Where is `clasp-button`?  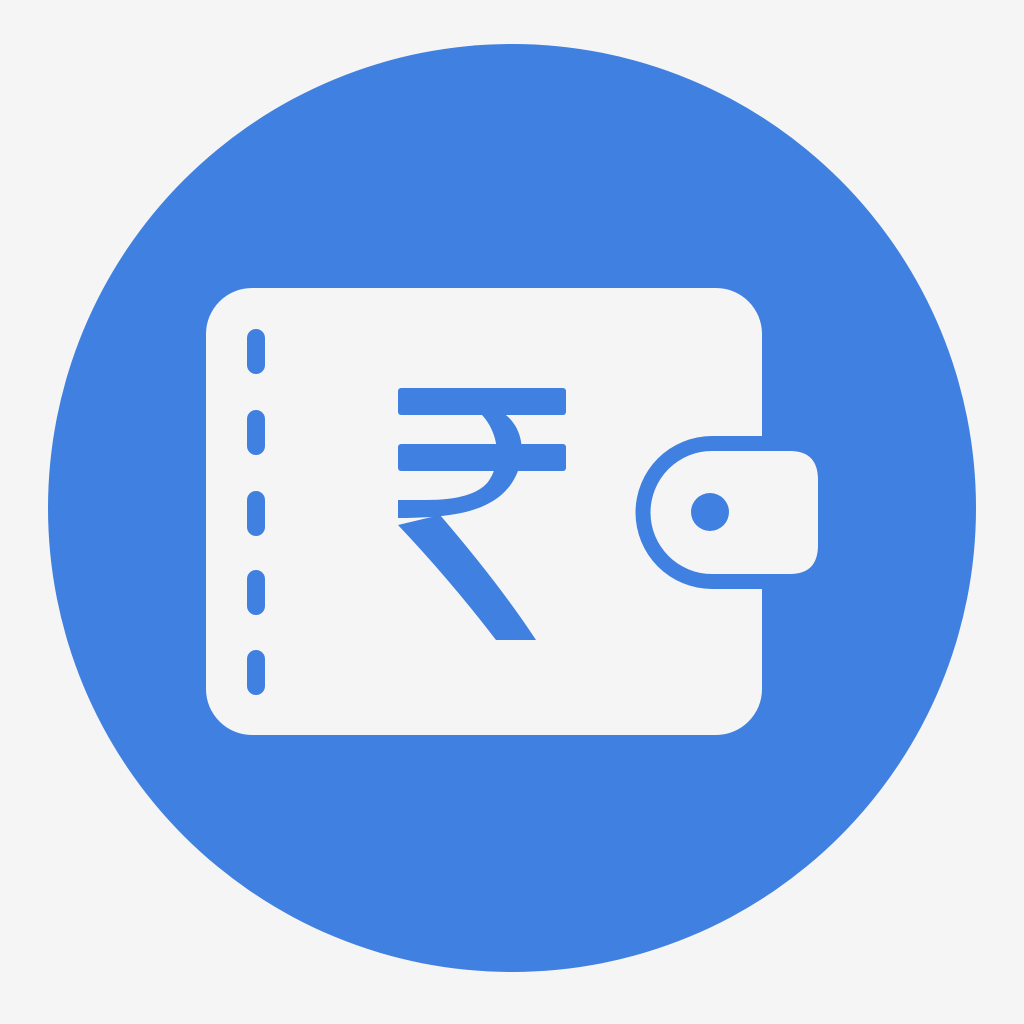
clasp-button is located at coordinates (710, 512).